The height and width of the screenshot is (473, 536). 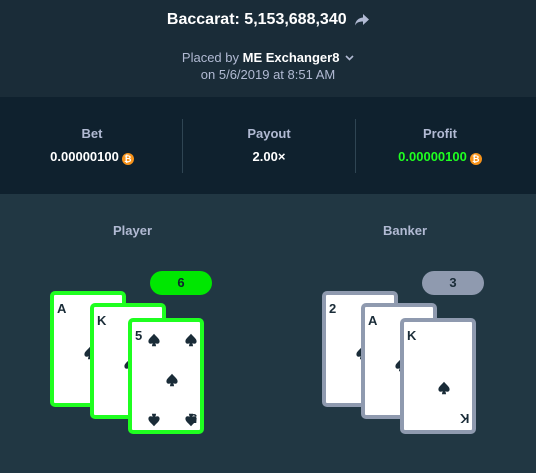 I want to click on profit-amount: 0.00000100 ₿, so click(x=440, y=157).